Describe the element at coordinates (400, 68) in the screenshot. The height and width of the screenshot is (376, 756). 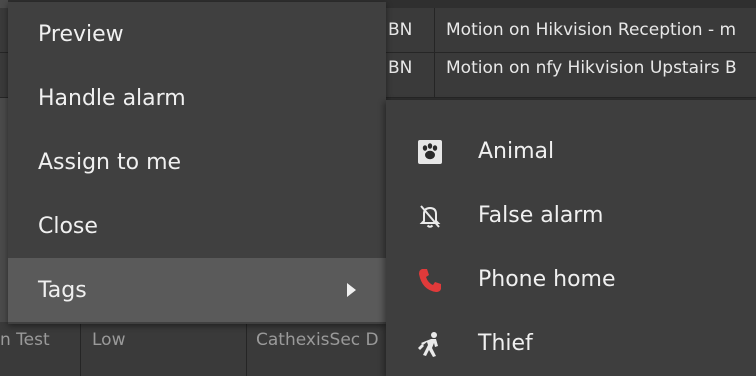
I see `table-cell: BN` at that location.